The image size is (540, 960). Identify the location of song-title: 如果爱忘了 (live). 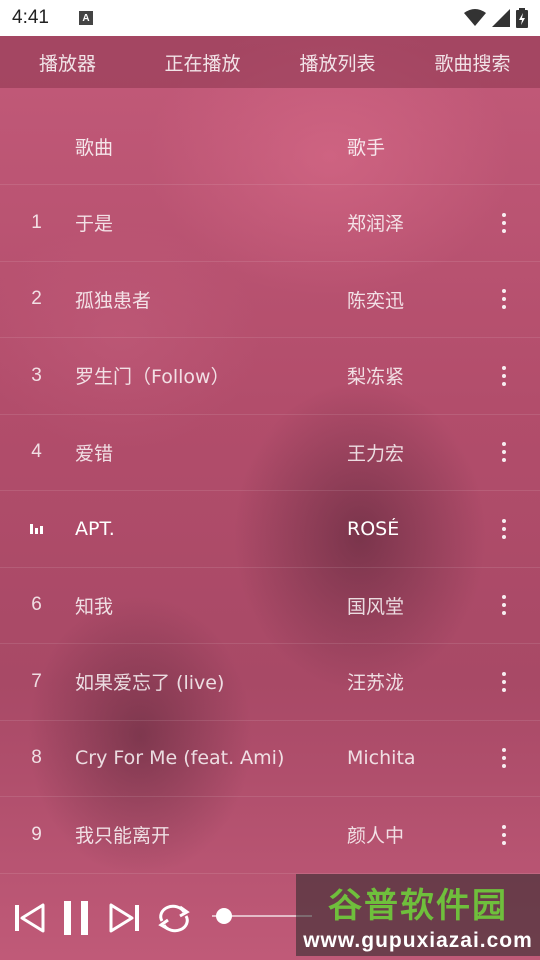
(150, 683).